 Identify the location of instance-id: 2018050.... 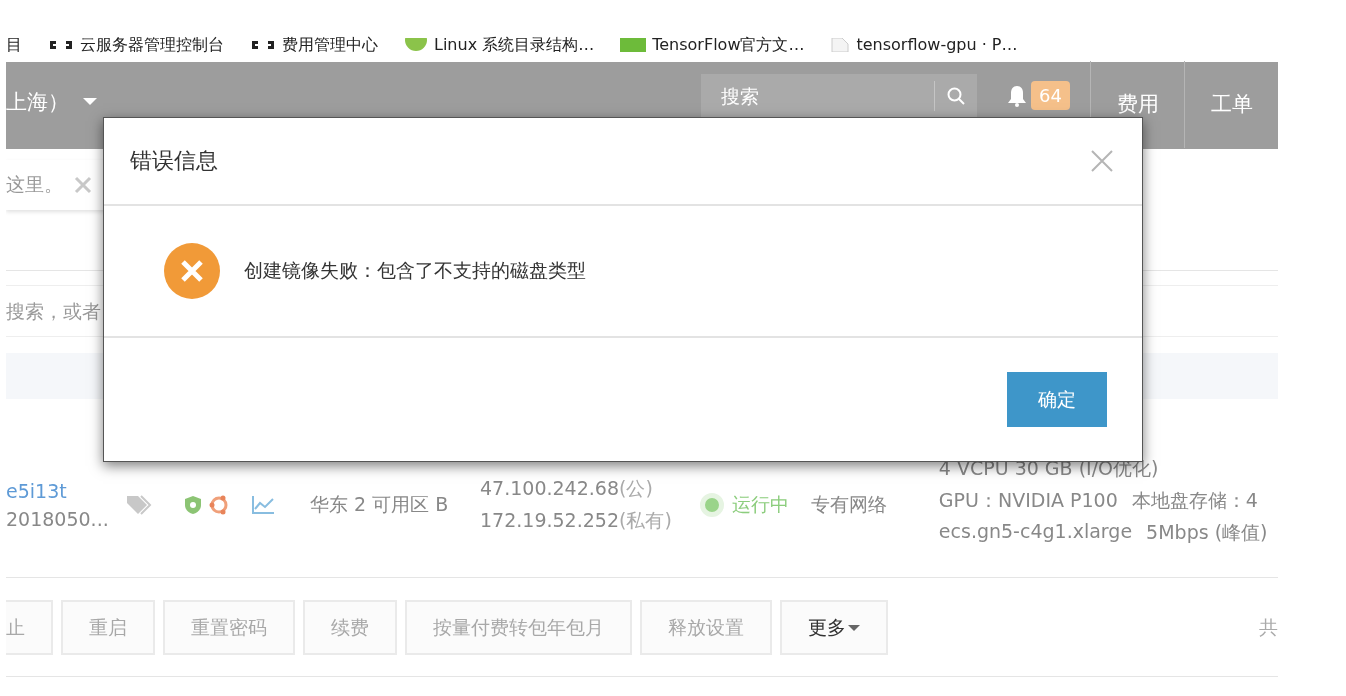
(58, 519).